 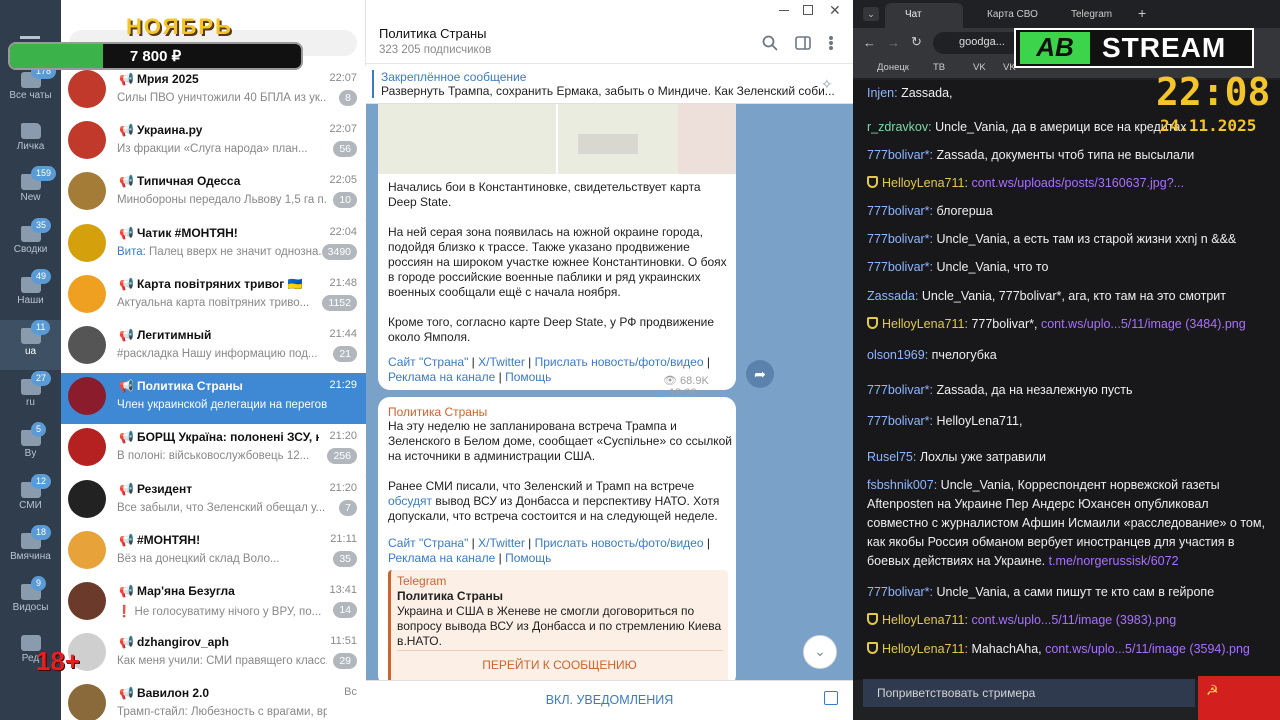 What do you see at coordinates (1114, 561) in the screenshot?
I see `chat-link: t.me/norgerussisk/6072` at bounding box center [1114, 561].